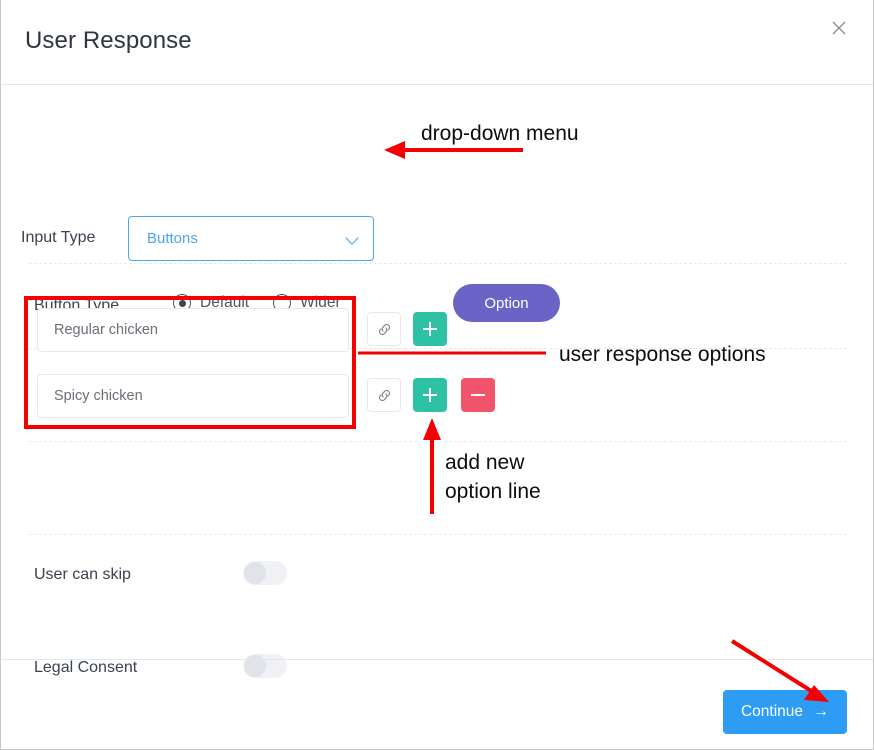 The width and height of the screenshot is (874, 750). I want to click on continue-button: Continue →, so click(785, 712).